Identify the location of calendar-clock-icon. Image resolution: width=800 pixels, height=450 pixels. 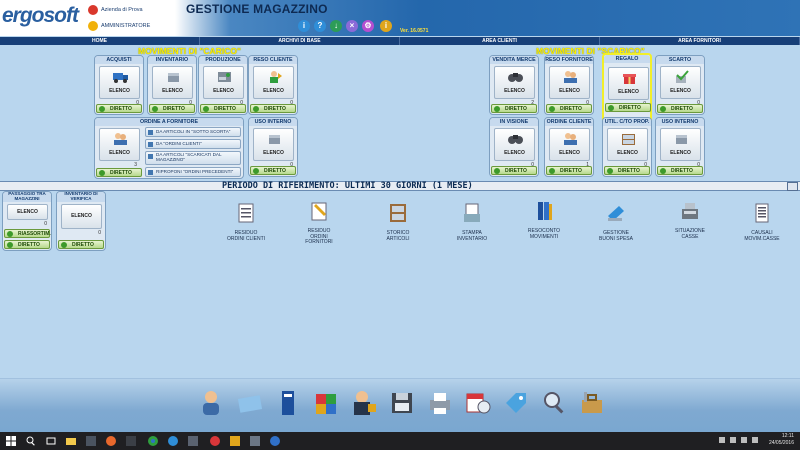
(478, 403).